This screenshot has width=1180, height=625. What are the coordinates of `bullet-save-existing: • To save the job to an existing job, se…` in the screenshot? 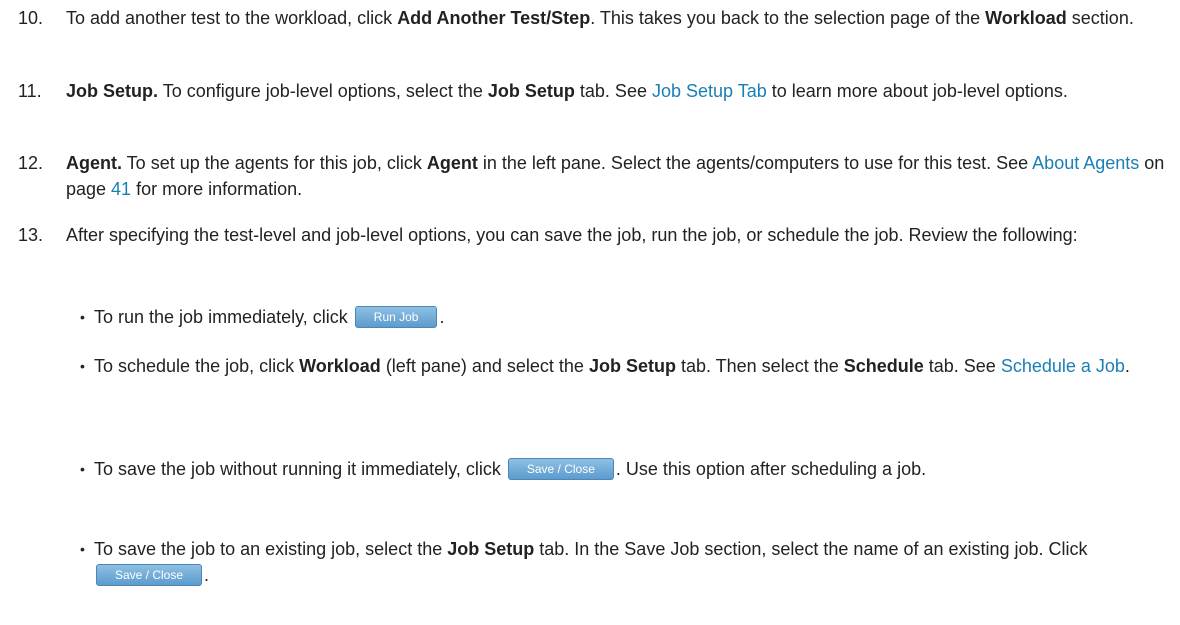 It's located at (625, 562).